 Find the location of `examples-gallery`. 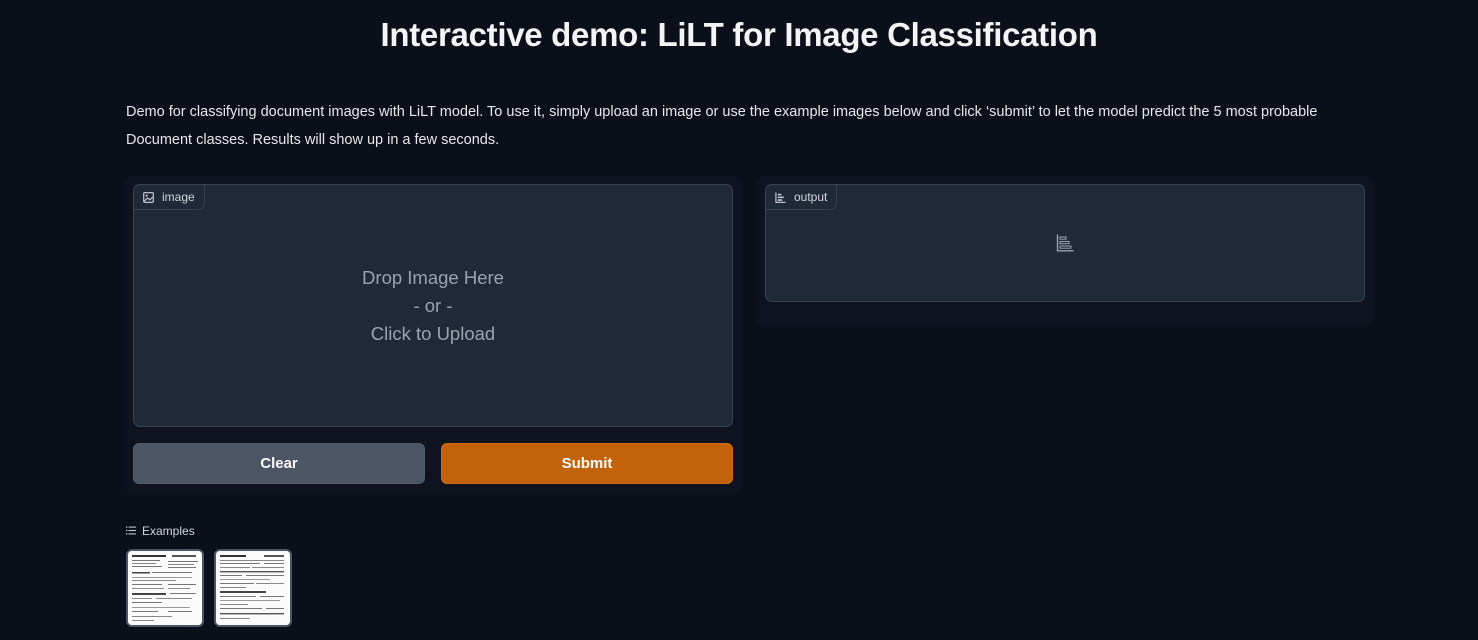

examples-gallery is located at coordinates (209, 588).